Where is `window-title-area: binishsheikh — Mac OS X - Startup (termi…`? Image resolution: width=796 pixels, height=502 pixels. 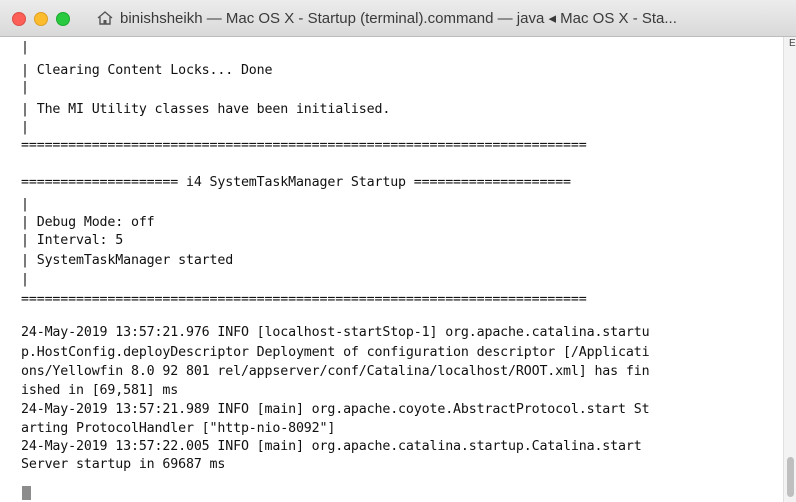 window-title-area: binishsheikh — Mac OS X - Startup (termi… is located at coordinates (444, 18).